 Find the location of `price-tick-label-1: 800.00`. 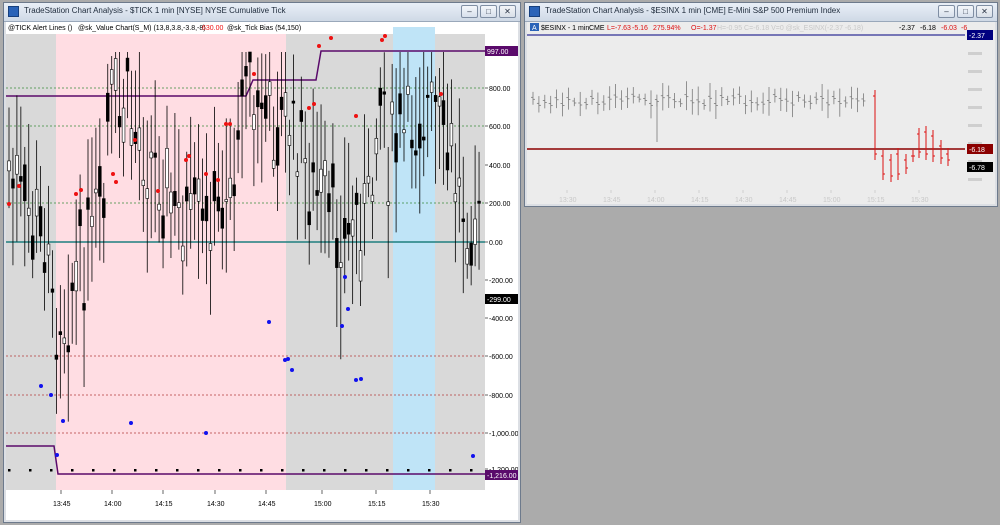

price-tick-label-1: 800.00 is located at coordinates (500, 89).